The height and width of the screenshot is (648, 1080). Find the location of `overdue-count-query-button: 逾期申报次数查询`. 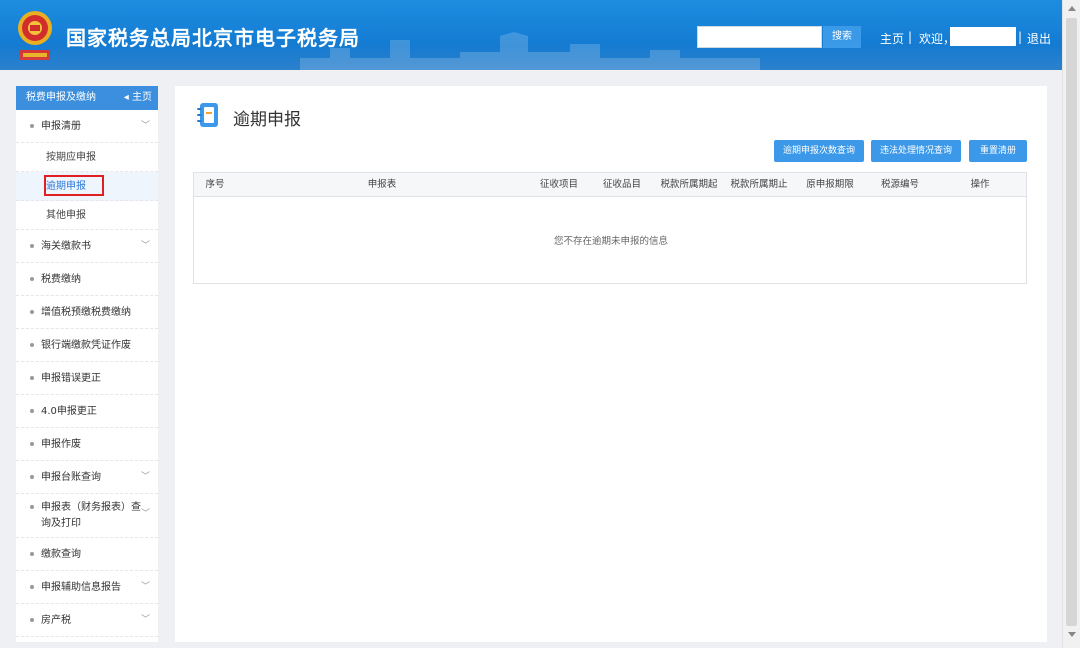

overdue-count-query-button: 逾期申报次数查询 is located at coordinates (819, 151).